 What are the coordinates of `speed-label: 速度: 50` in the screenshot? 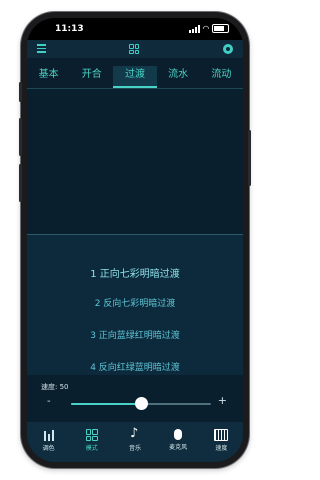 It's located at (55, 387).